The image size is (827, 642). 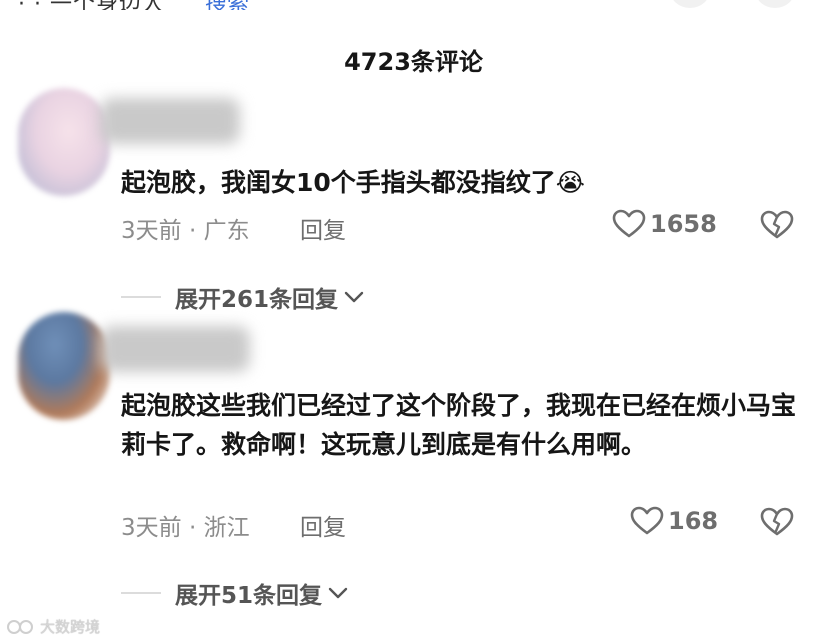 I want to click on expand-replies-button: 展开51条回复, so click(x=234, y=593).